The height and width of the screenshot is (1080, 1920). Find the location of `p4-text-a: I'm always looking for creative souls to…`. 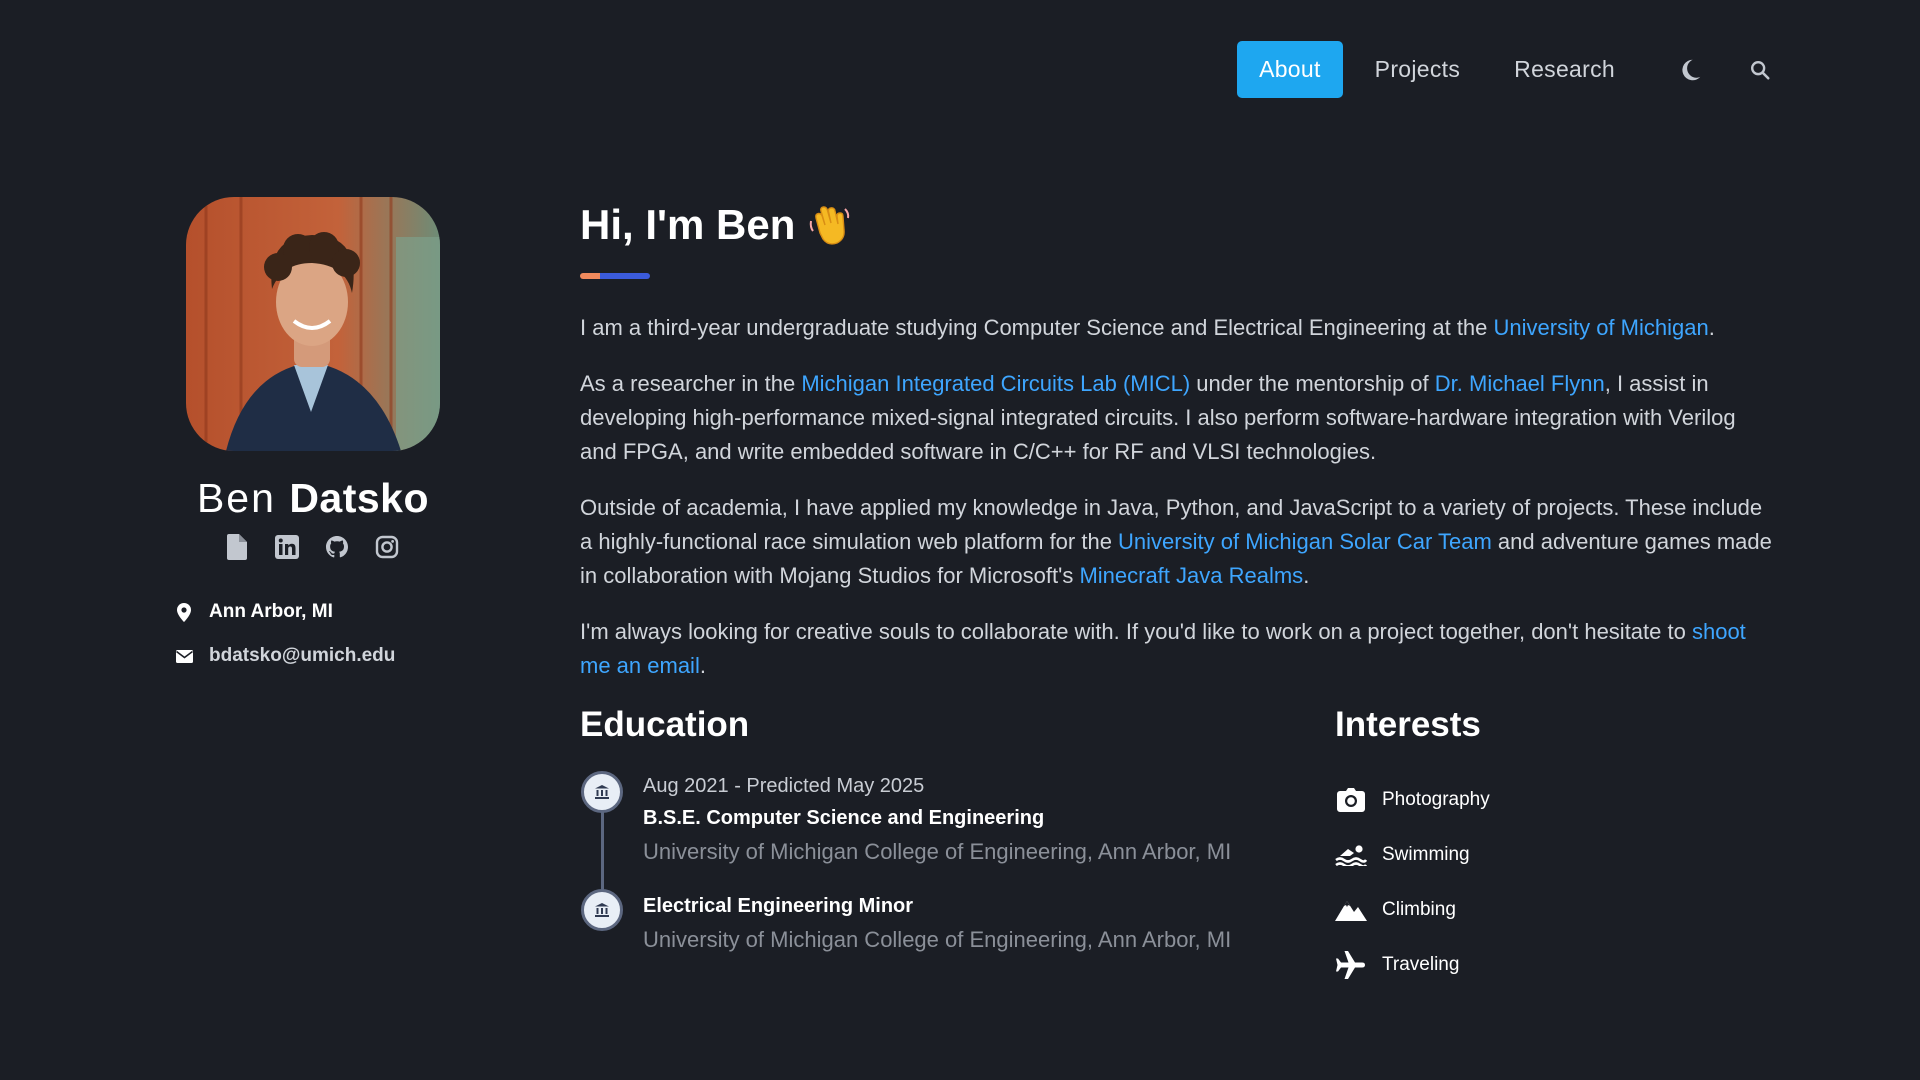

p4-text-a: I'm always looking for creative souls to… is located at coordinates (1136, 631).